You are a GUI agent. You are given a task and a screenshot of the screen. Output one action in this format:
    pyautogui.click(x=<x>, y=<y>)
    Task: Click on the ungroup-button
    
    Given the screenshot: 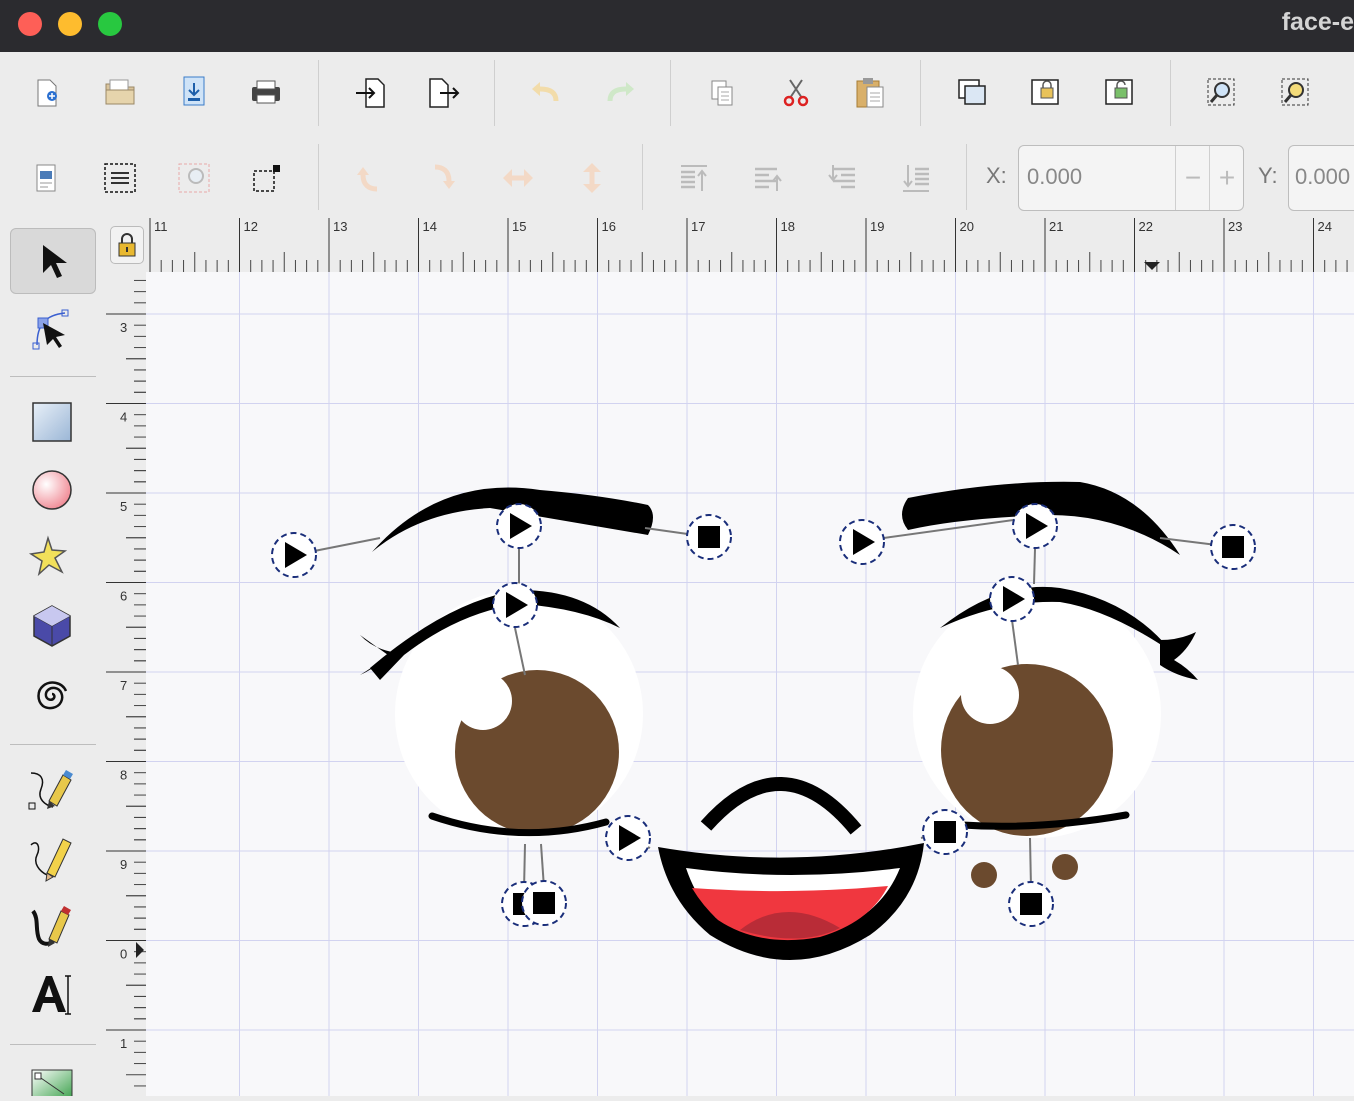 What is the action you would take?
    pyautogui.click(x=1120, y=92)
    